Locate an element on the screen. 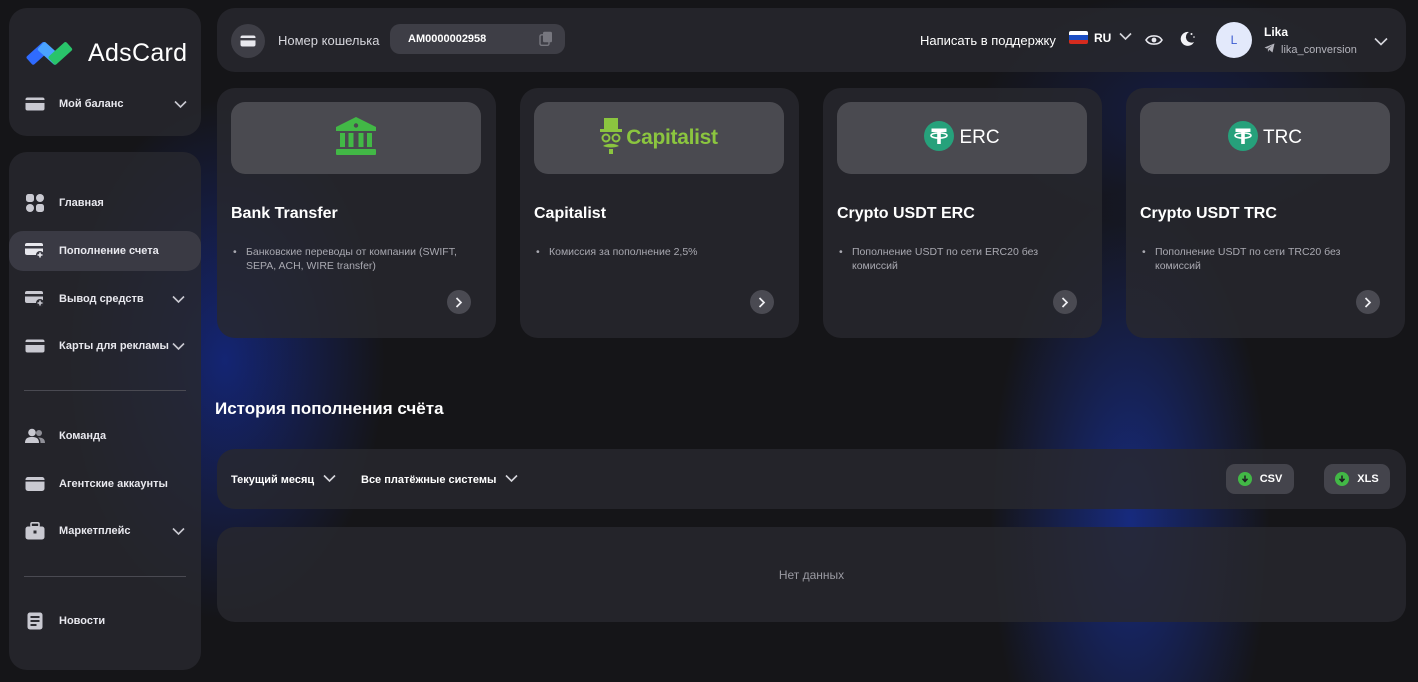 This screenshot has width=1418, height=682. history-title: История пополнения счёта is located at coordinates (329, 408).